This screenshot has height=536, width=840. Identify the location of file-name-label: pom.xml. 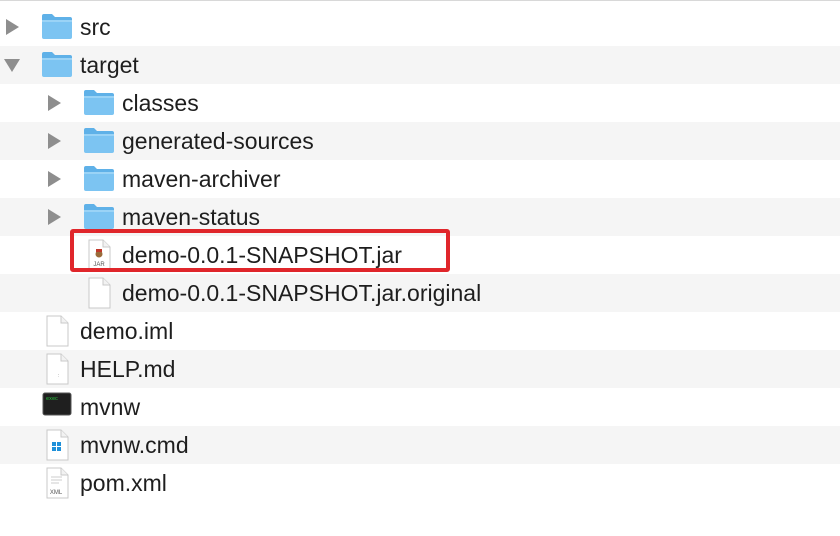
(123, 483).